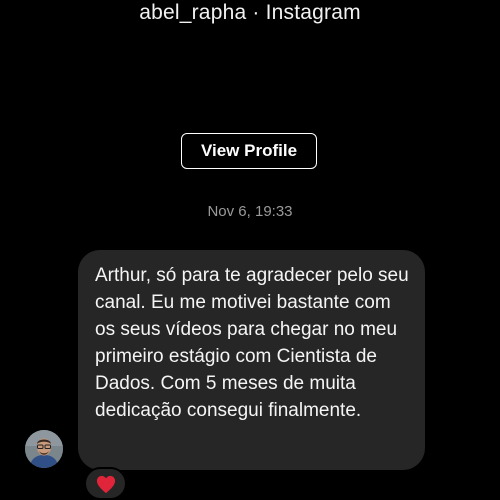 This screenshot has width=500, height=500. I want to click on heart-icon, so click(105, 484).